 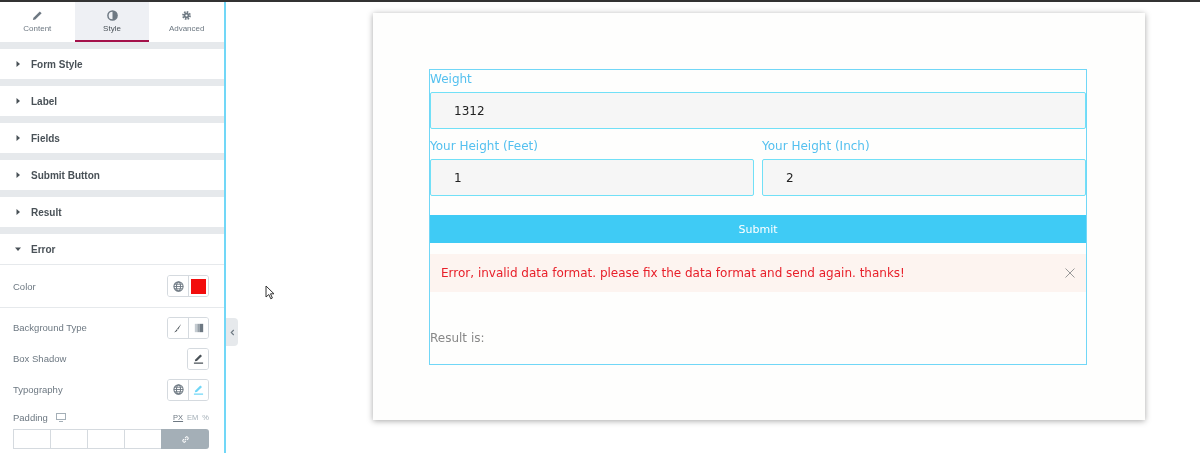 I want to click on section-header: Form Style, so click(x=112, y=64).